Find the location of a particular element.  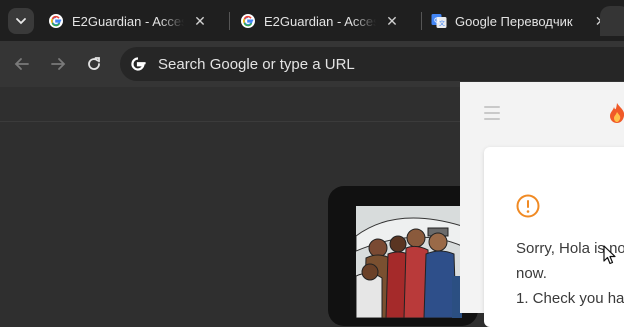

arrow-left-icon is located at coordinates (21, 64).